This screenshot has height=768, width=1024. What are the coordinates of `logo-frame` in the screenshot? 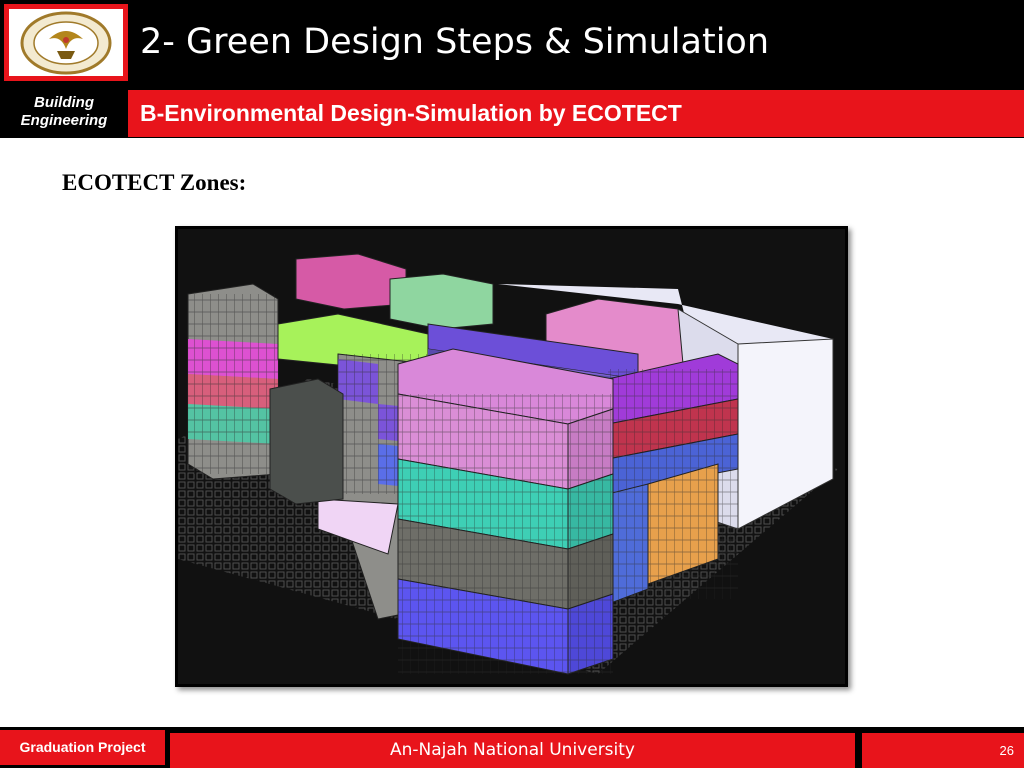 It's located at (66, 42).